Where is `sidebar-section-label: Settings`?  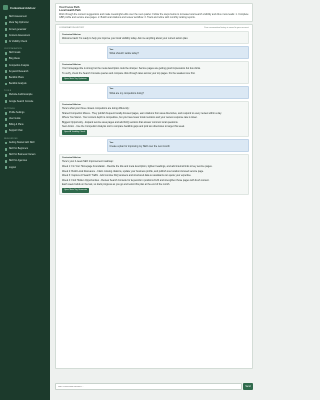 sidebar-section-label: Settings is located at coordinates (9, 108).